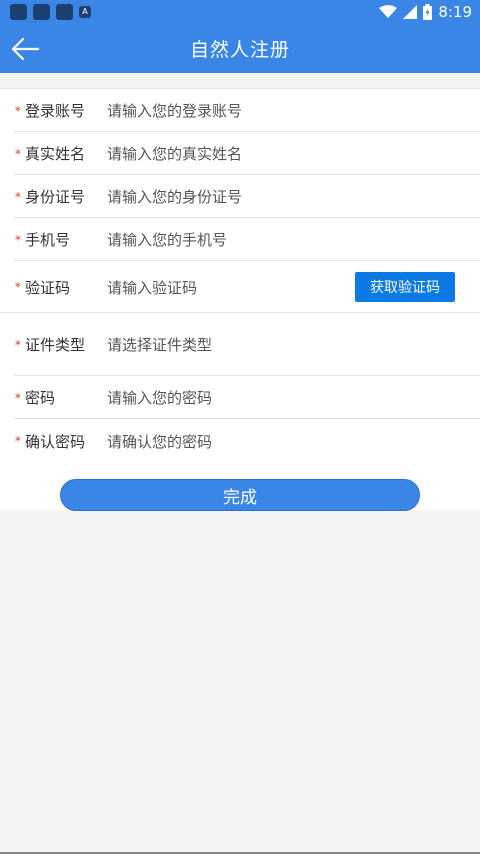  What do you see at coordinates (48, 287) in the screenshot?
I see `field-label: 验证码` at bounding box center [48, 287].